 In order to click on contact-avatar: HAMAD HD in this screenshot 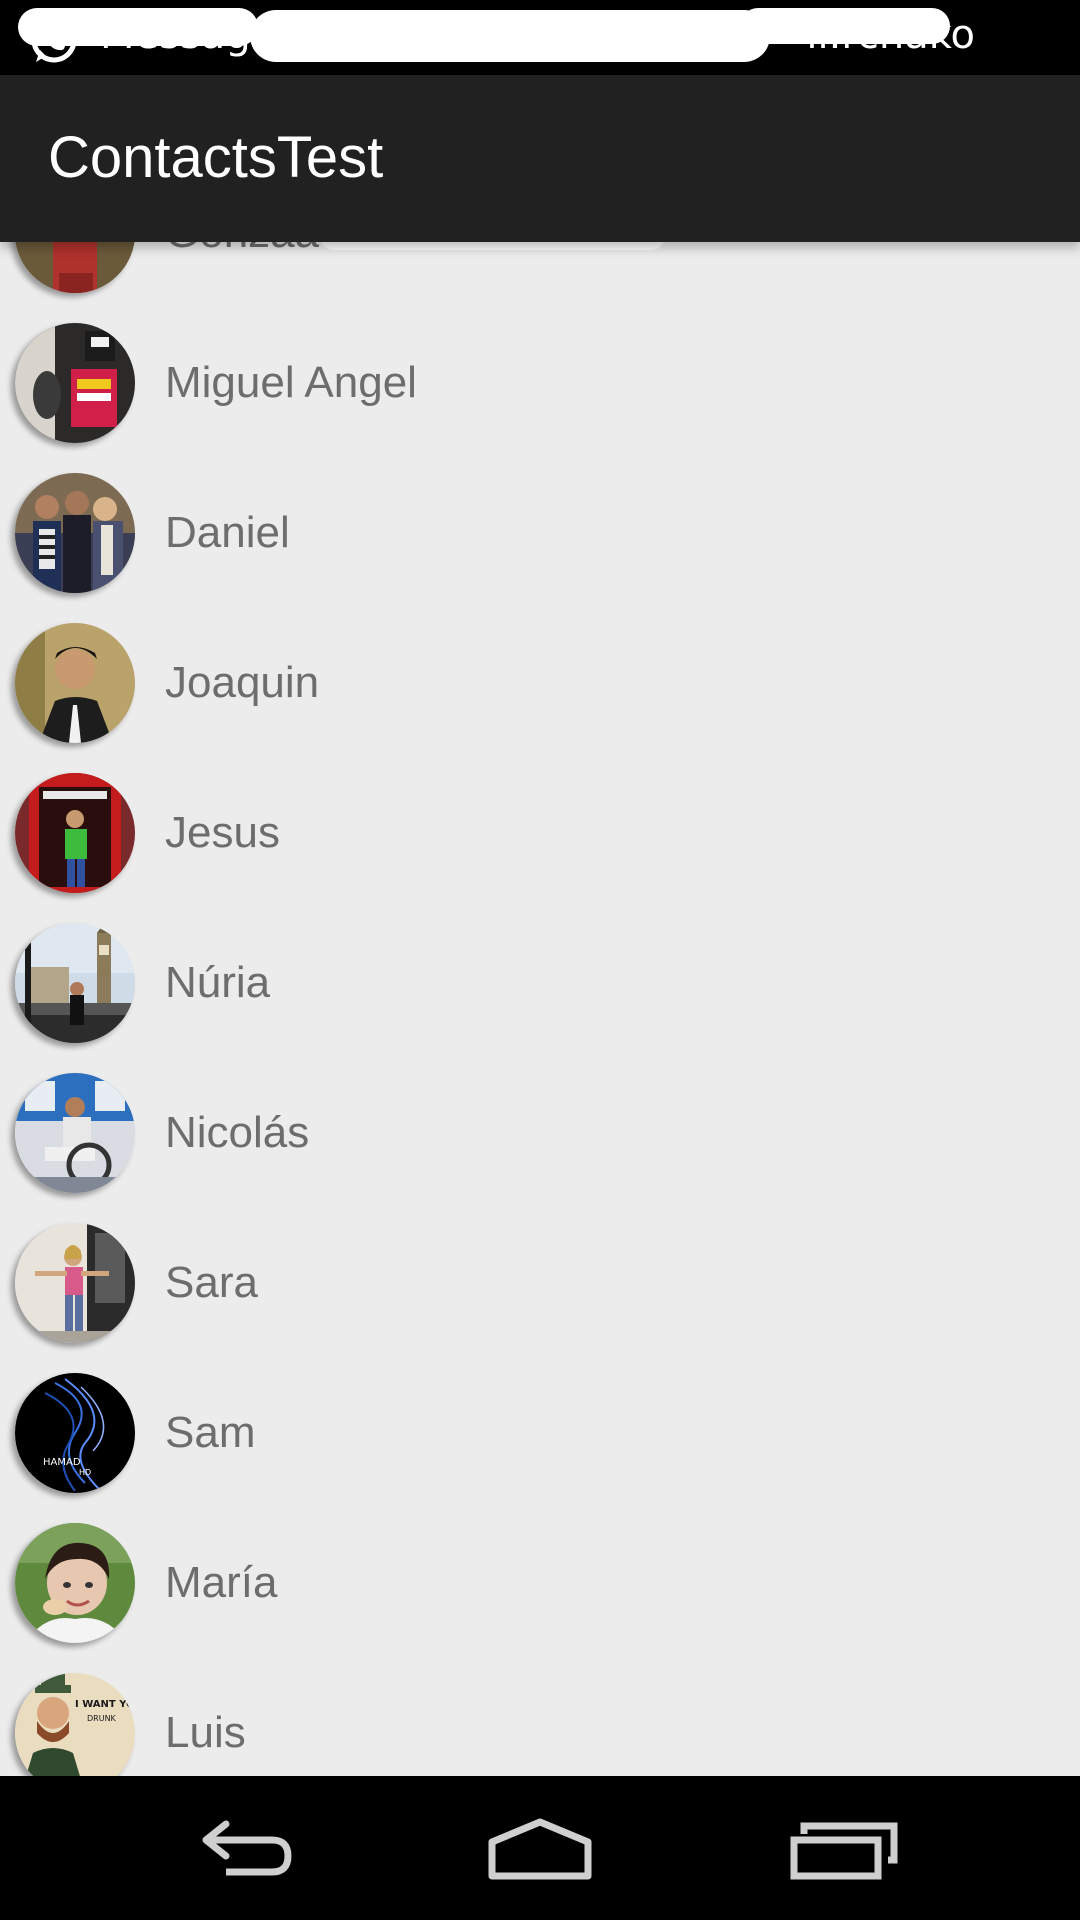, I will do `click(75, 1433)`.